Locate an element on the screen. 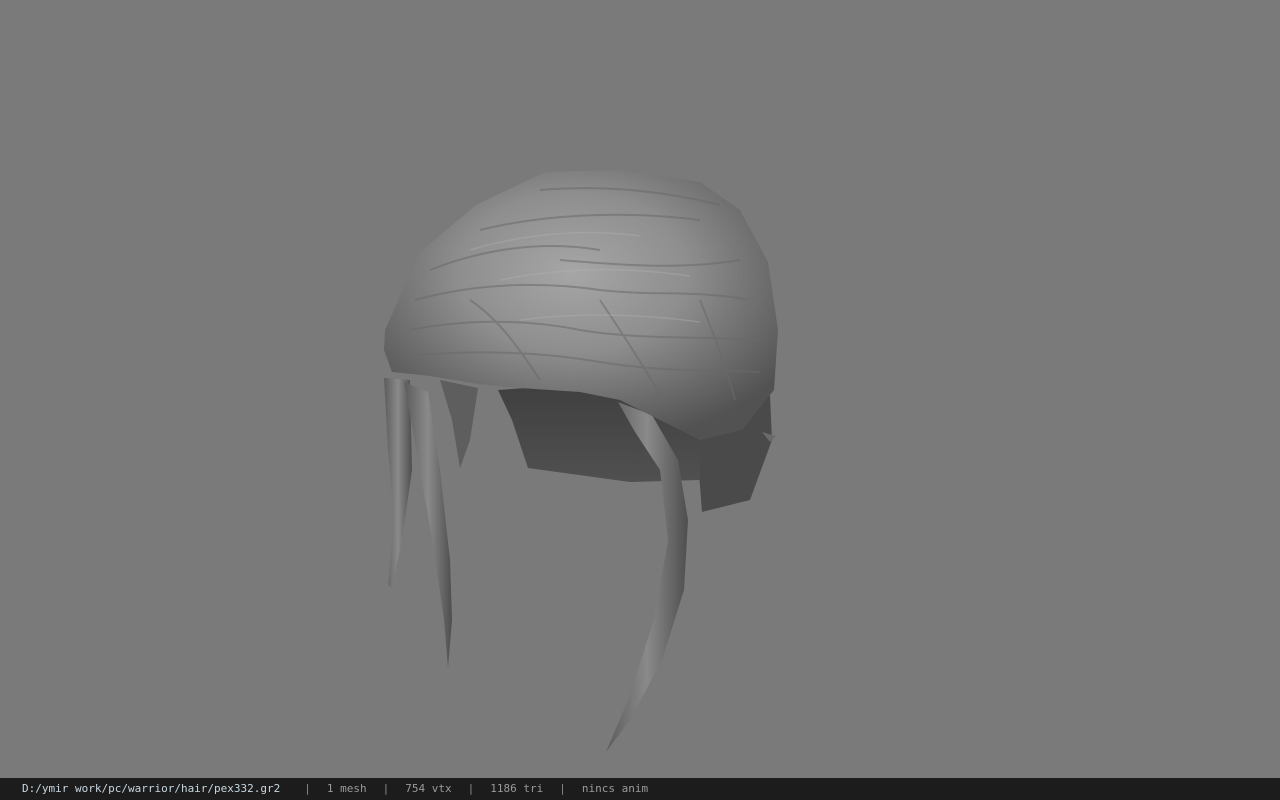 The height and width of the screenshot is (800, 1280). file-path: D:/ymir work/pc/warrior/hair/pex332.gr2 is located at coordinates (151, 788).